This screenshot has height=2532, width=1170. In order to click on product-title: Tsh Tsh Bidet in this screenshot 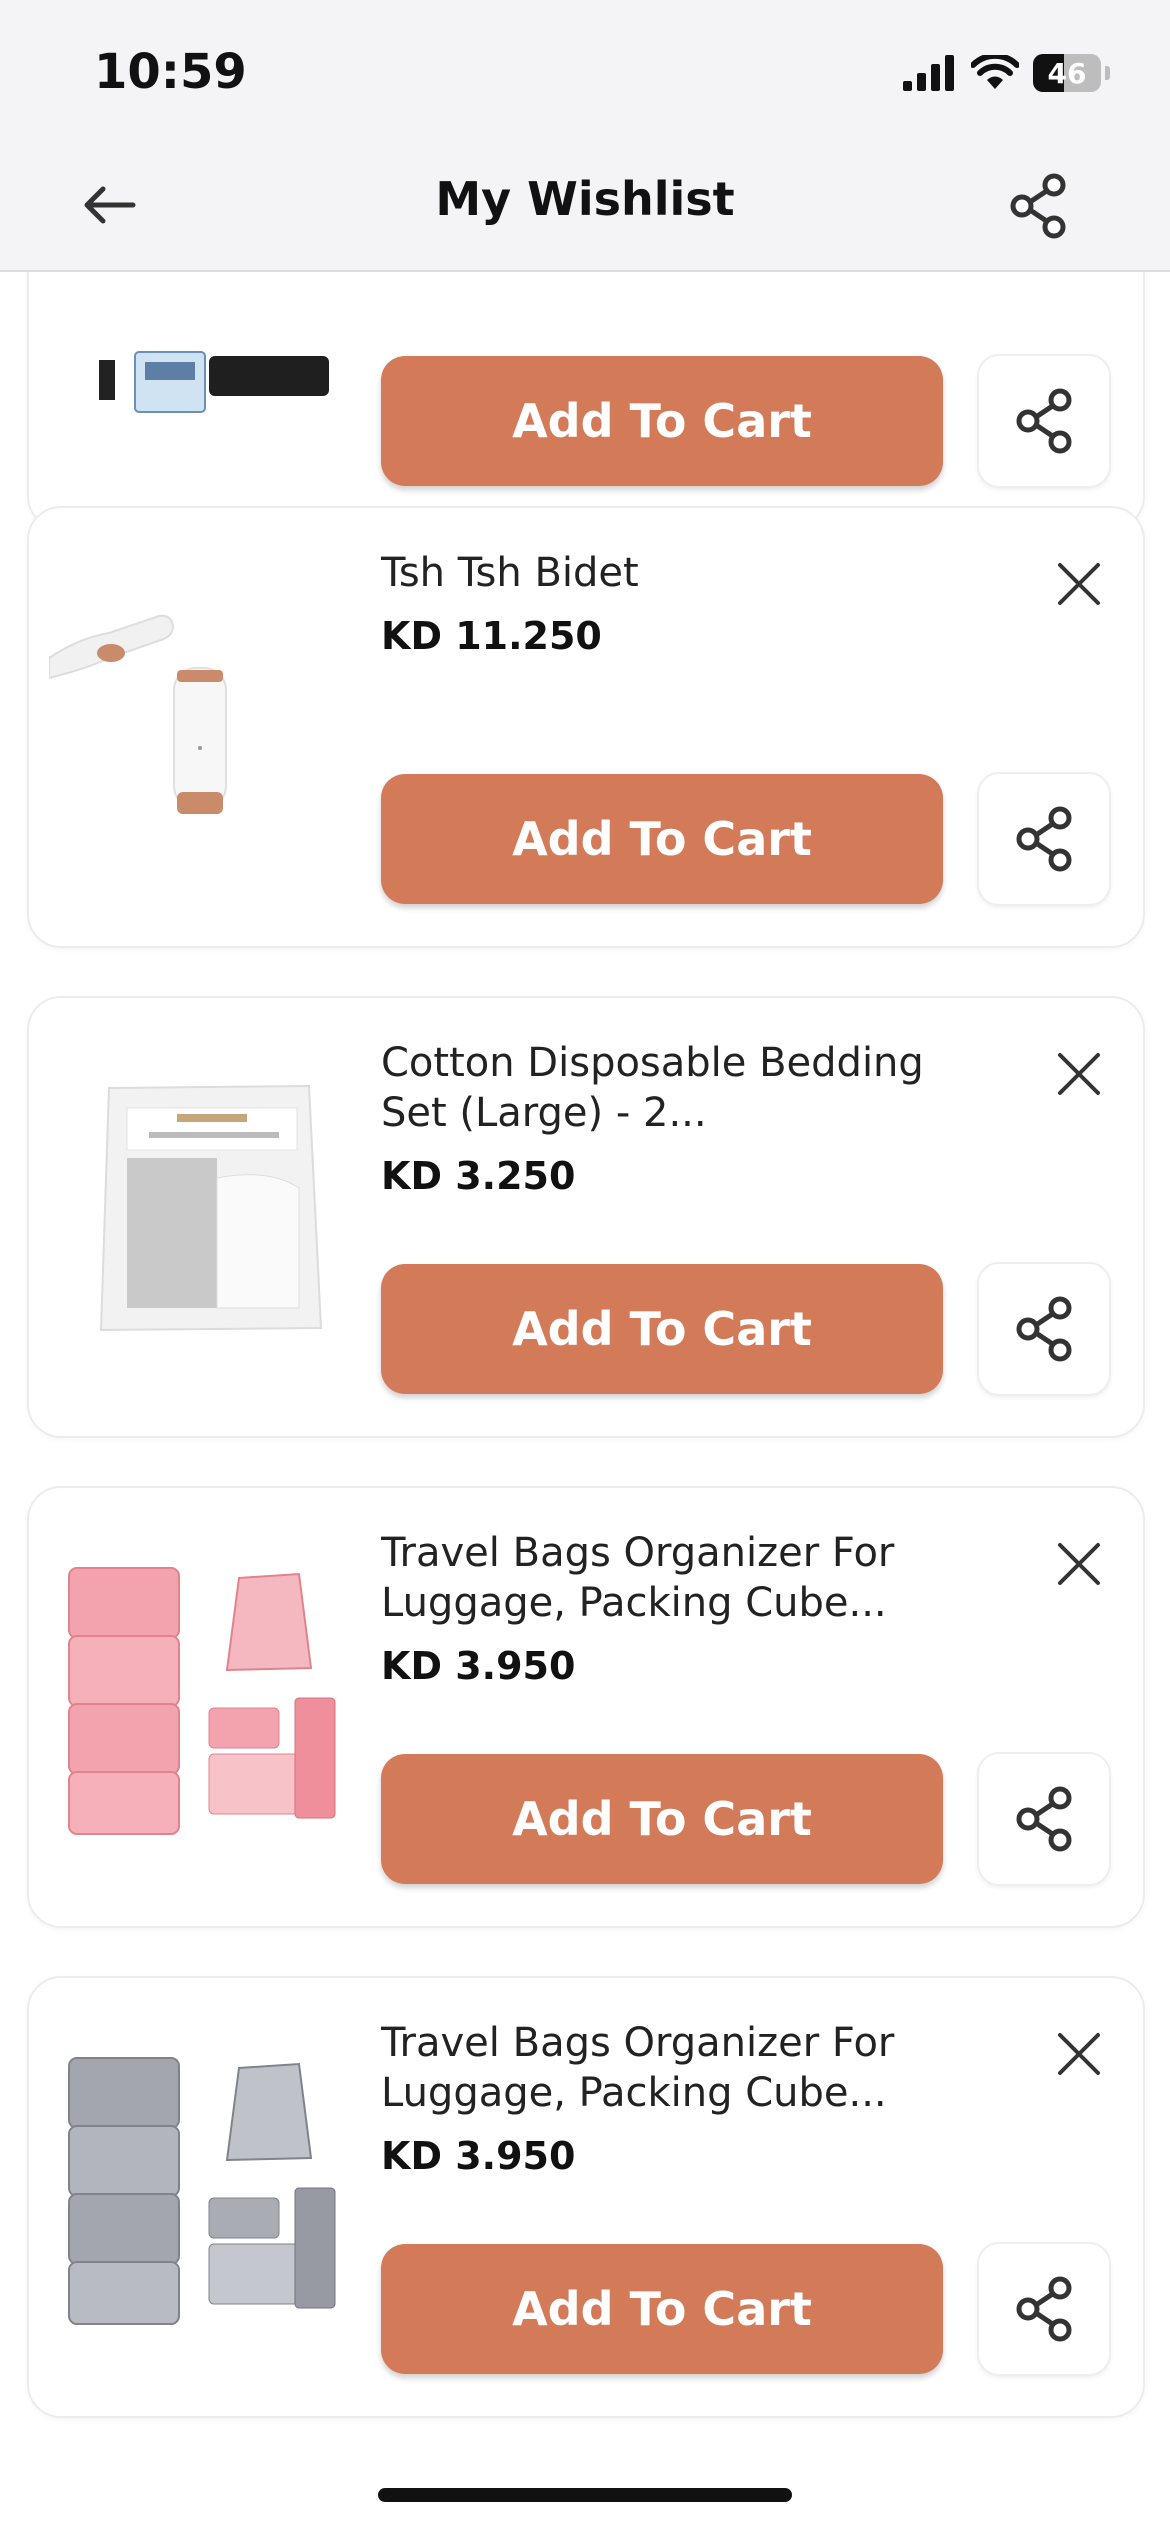, I will do `click(661, 573)`.